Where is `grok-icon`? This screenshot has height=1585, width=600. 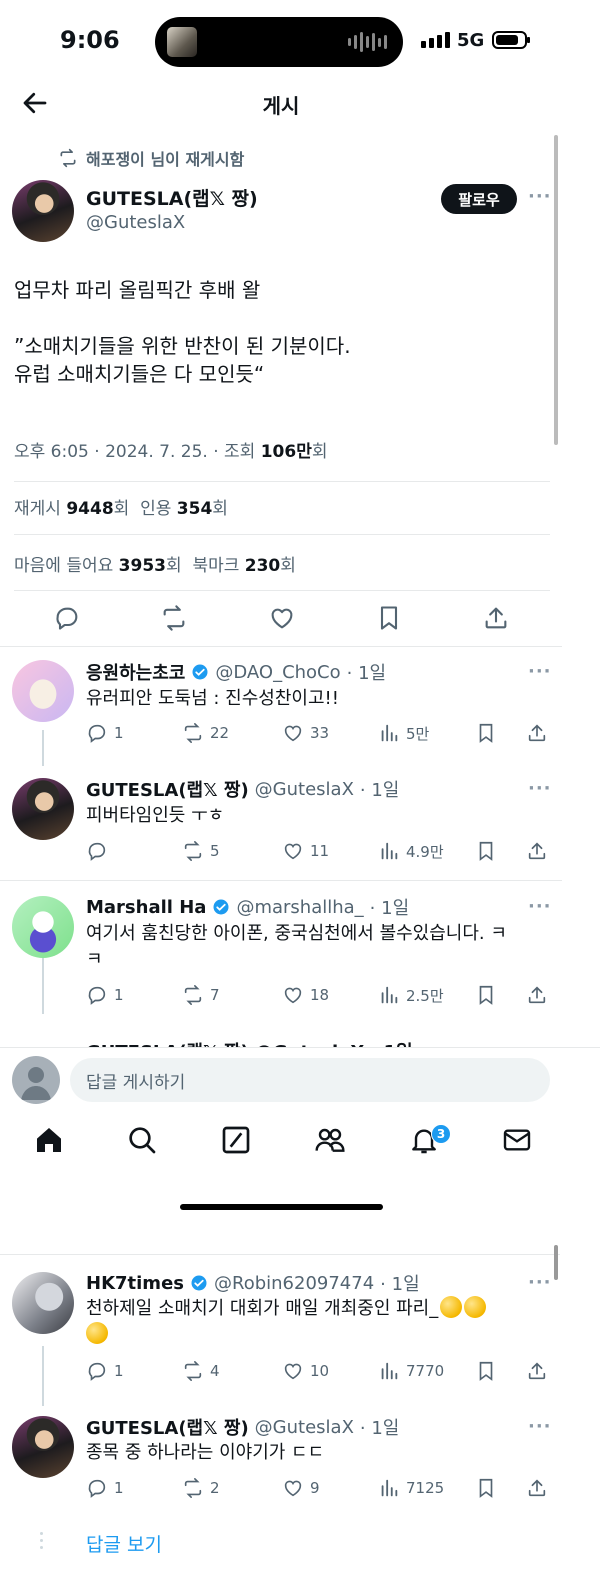 grok-icon is located at coordinates (236, 1140).